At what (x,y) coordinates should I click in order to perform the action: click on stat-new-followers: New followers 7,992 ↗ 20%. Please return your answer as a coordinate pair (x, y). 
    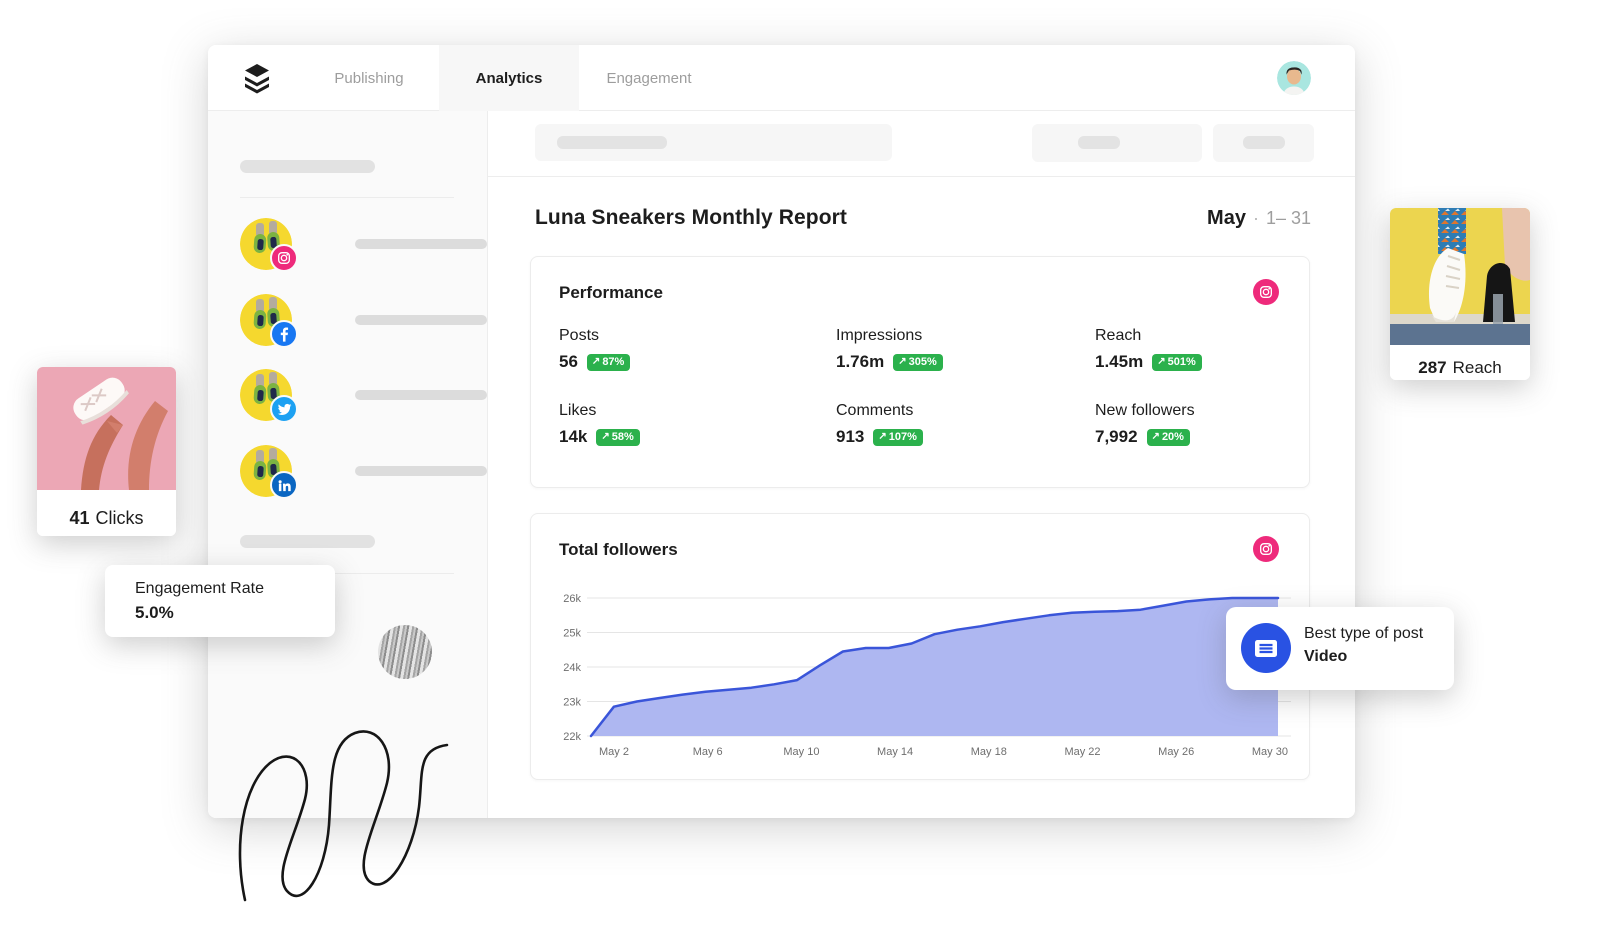
    Looking at the image, I should click on (1192, 424).